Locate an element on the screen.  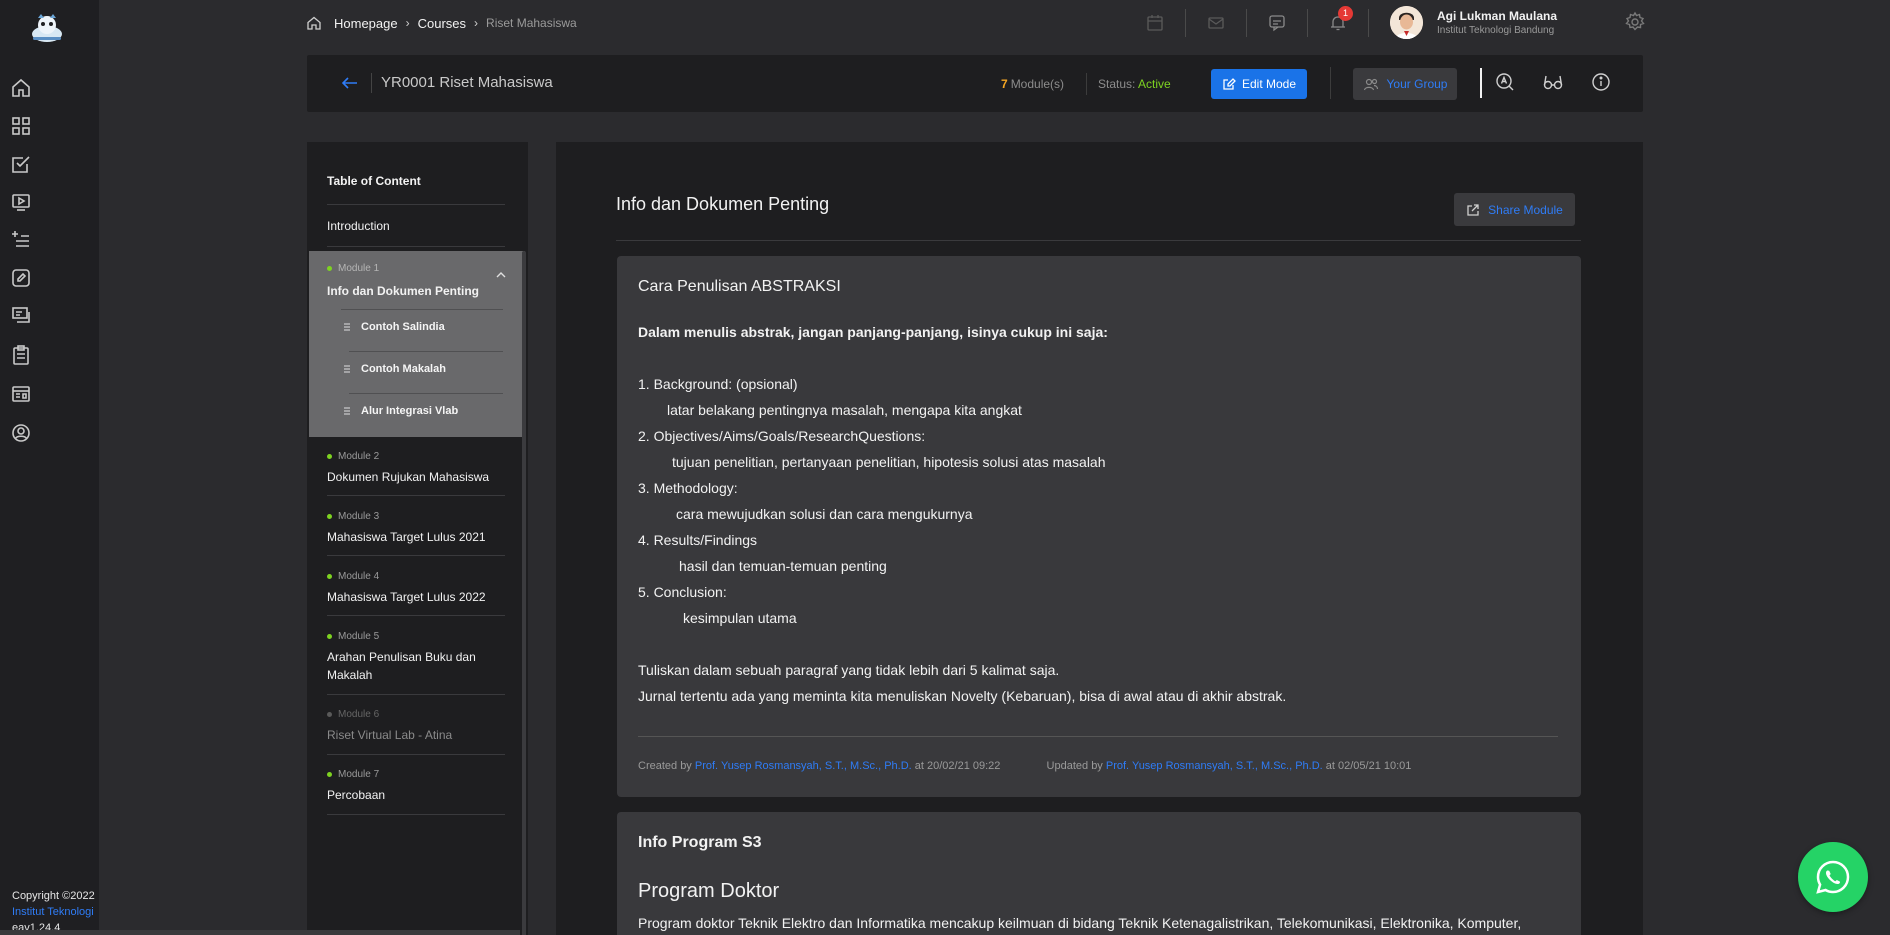
your-group-button: Your Group is located at coordinates (1405, 84).